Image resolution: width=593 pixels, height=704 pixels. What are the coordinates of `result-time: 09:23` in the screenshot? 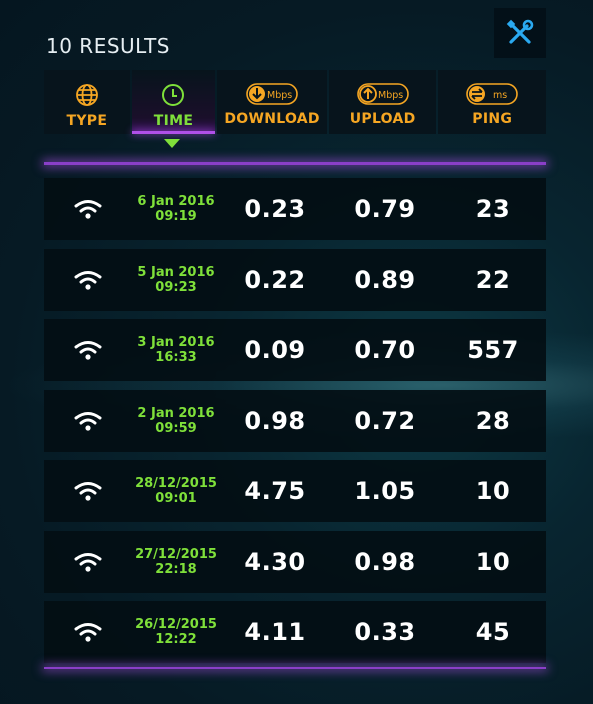 It's located at (176, 287).